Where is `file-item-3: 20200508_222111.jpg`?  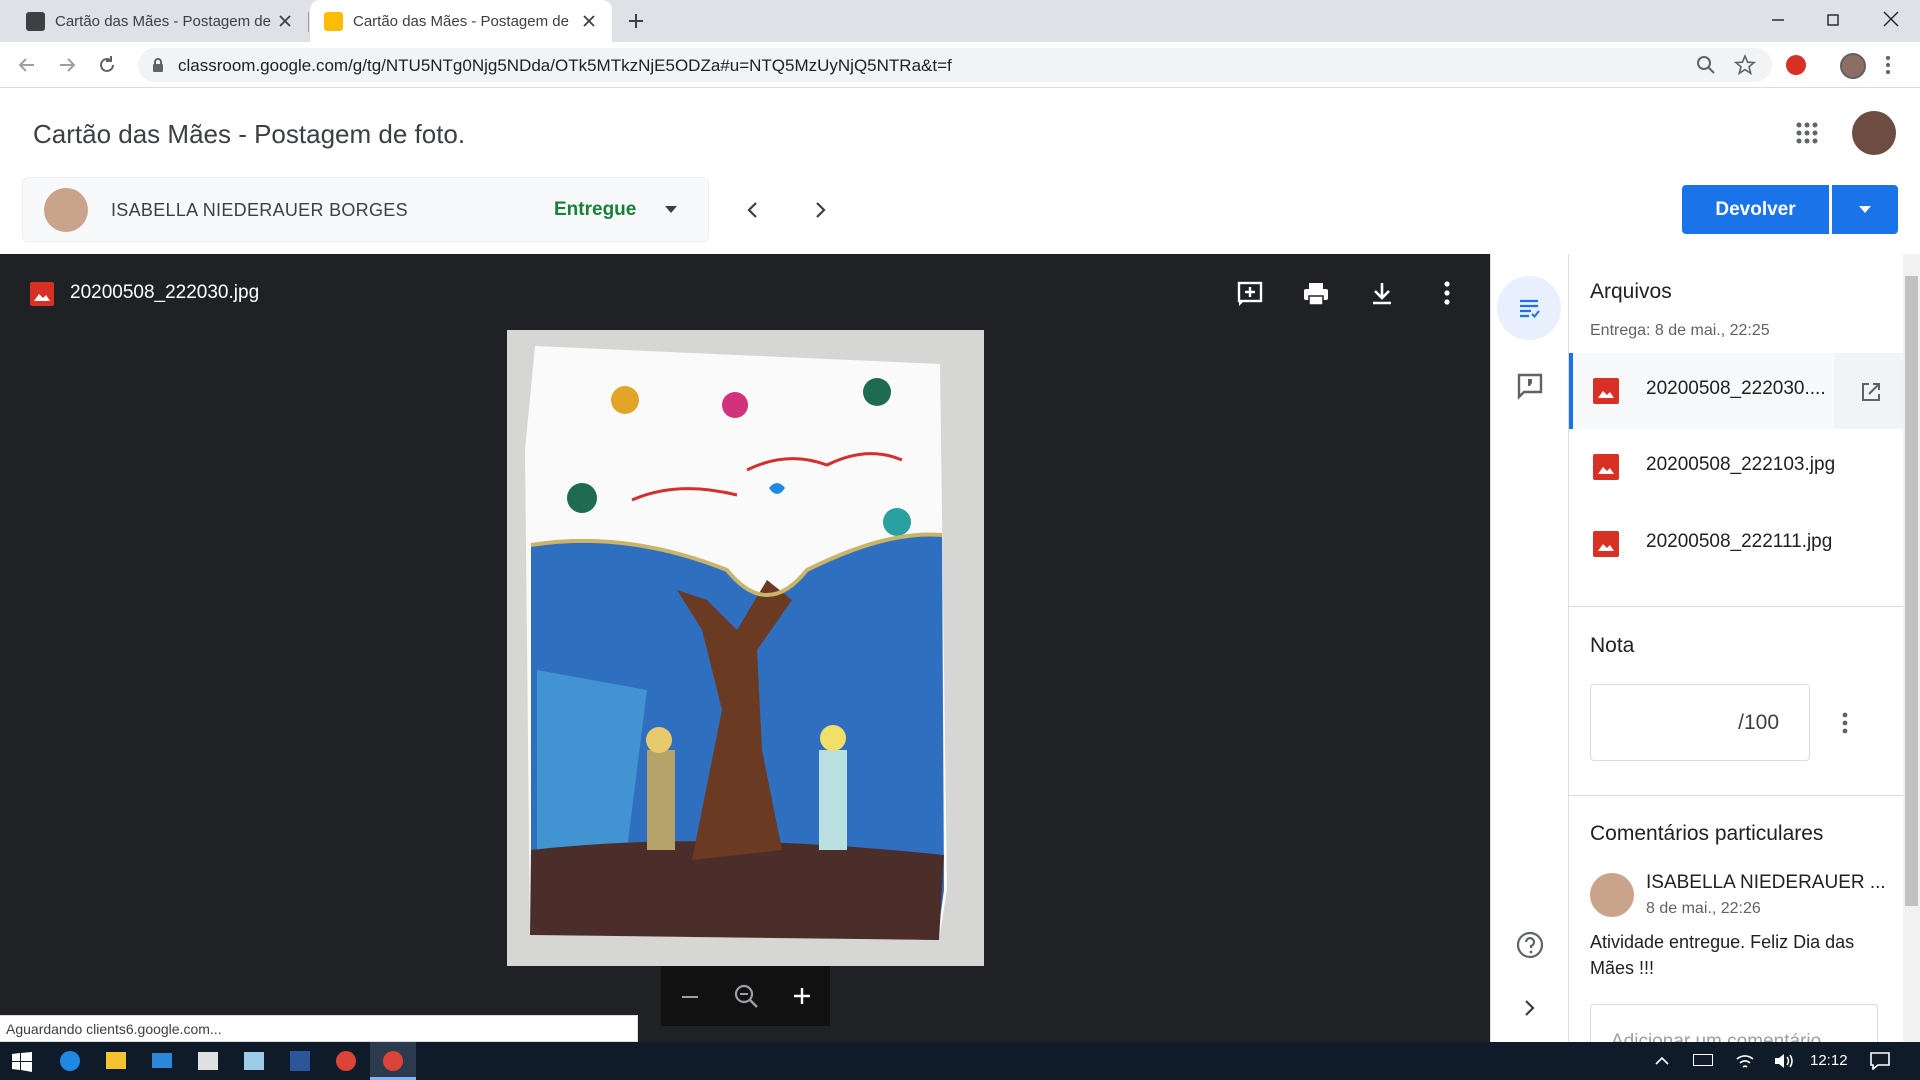 file-item-3: 20200508_222111.jpg is located at coordinates (1736, 544).